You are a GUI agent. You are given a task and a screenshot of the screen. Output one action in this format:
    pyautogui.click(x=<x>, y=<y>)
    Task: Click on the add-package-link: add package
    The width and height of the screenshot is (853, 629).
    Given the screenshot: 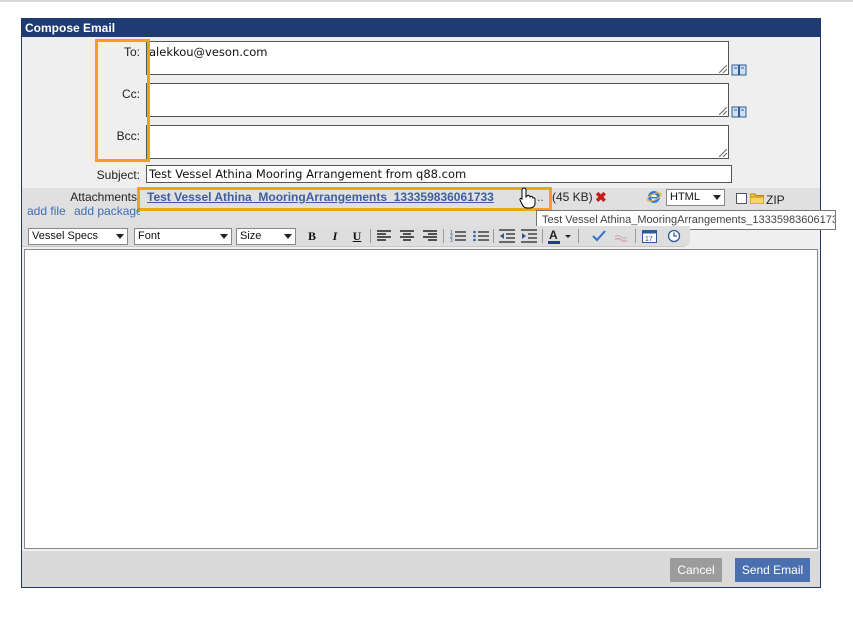 What is the action you would take?
    pyautogui.click(x=107, y=211)
    